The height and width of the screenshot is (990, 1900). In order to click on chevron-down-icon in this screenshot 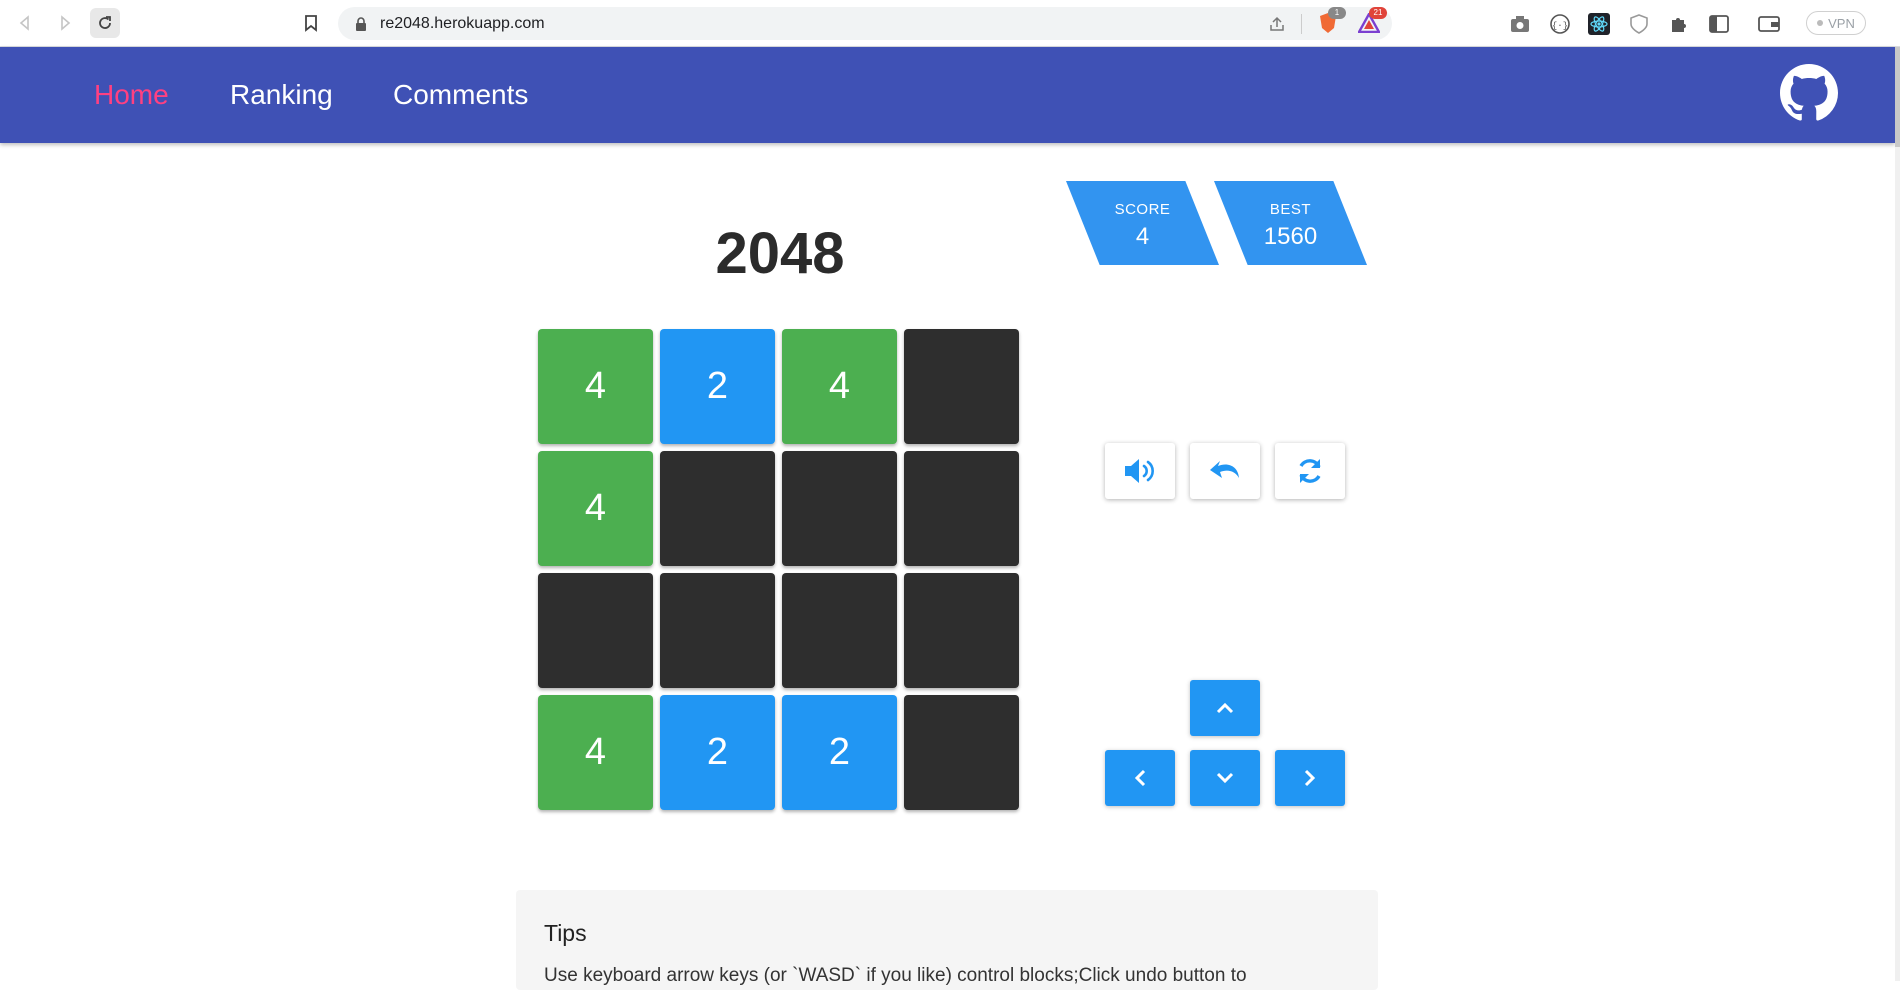, I will do `click(1225, 778)`.